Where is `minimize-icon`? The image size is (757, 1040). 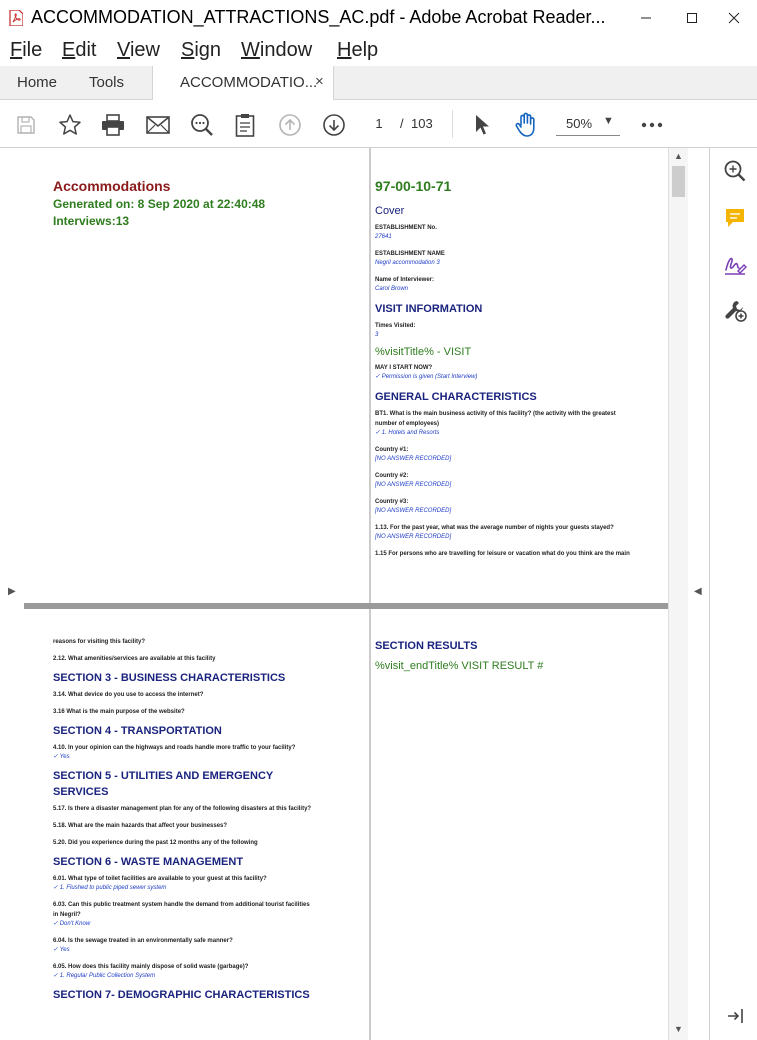
minimize-icon is located at coordinates (646, 18).